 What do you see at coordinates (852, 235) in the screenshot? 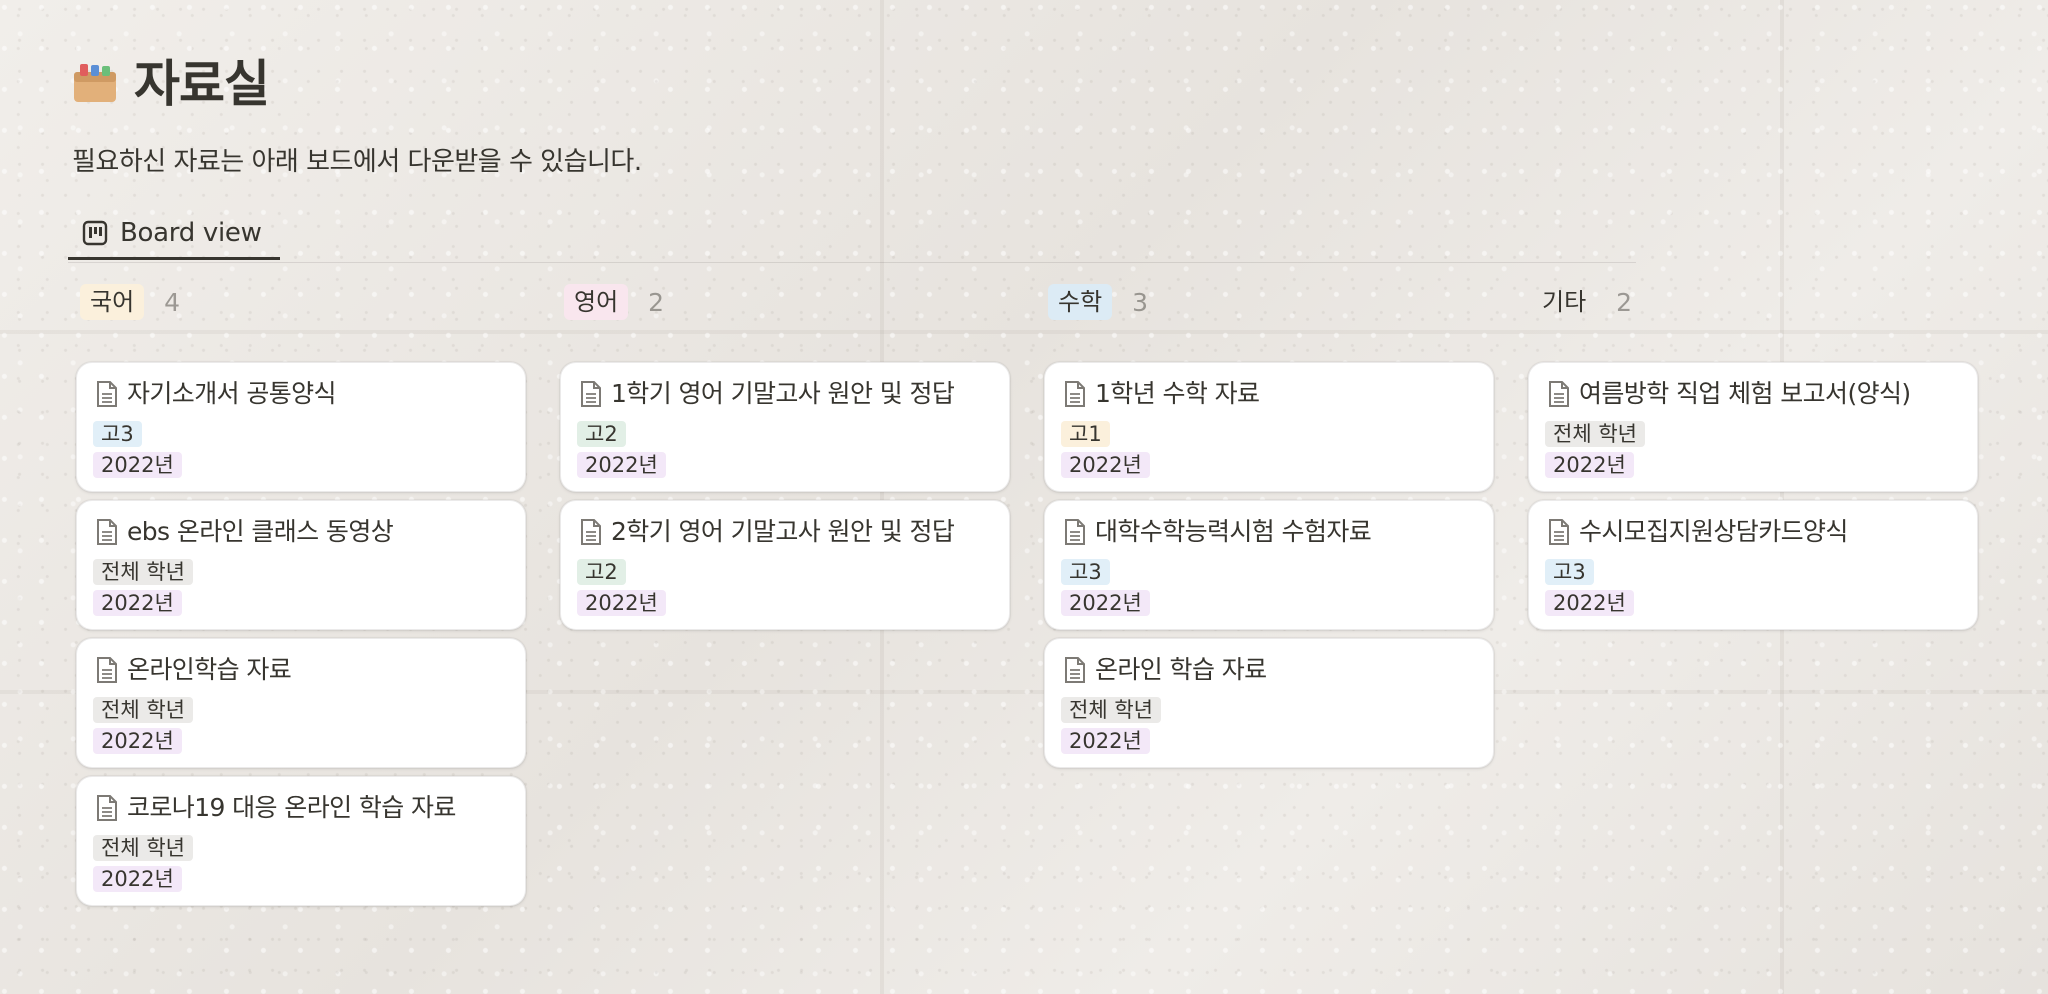
I see `view-tabs: Board view` at bounding box center [852, 235].